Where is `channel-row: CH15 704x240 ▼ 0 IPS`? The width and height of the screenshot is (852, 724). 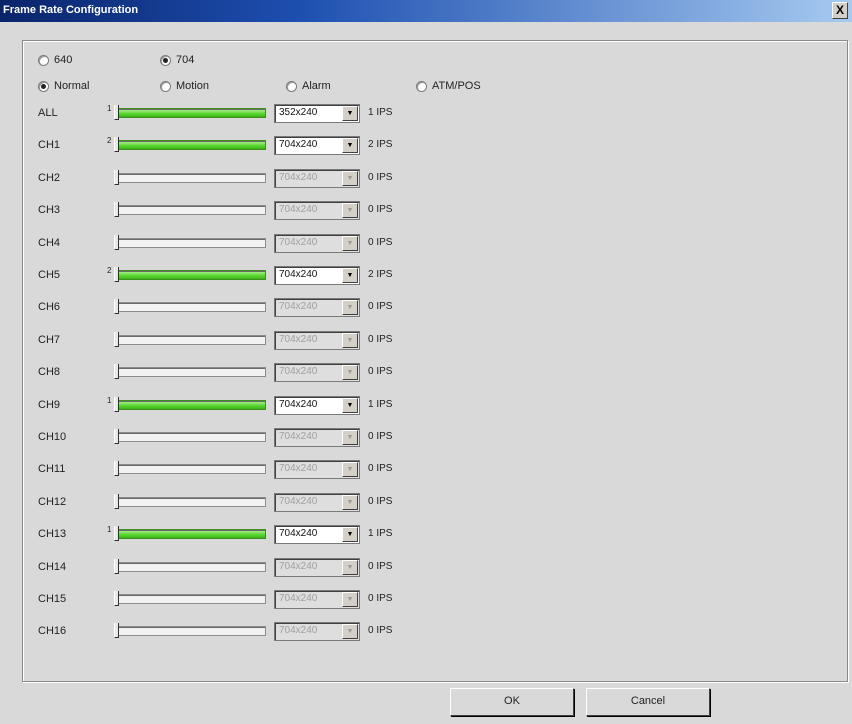 channel-row: CH15 704x240 ▼ 0 IPS is located at coordinates (238, 600).